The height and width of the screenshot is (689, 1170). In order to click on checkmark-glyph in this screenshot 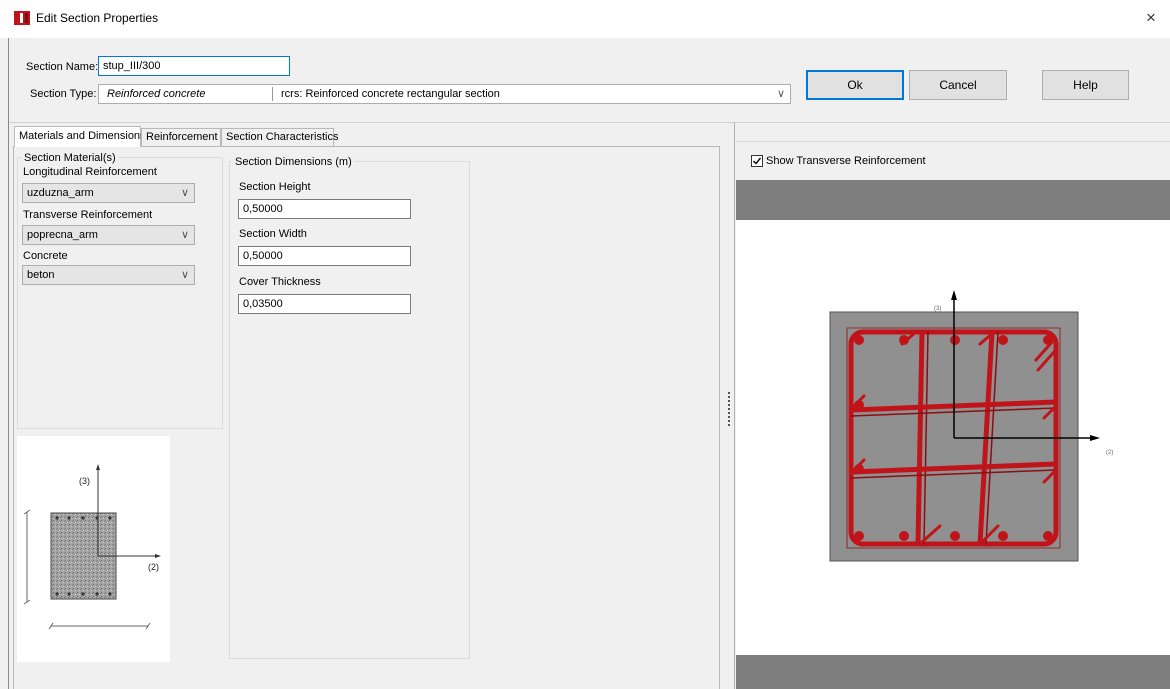, I will do `click(757, 161)`.